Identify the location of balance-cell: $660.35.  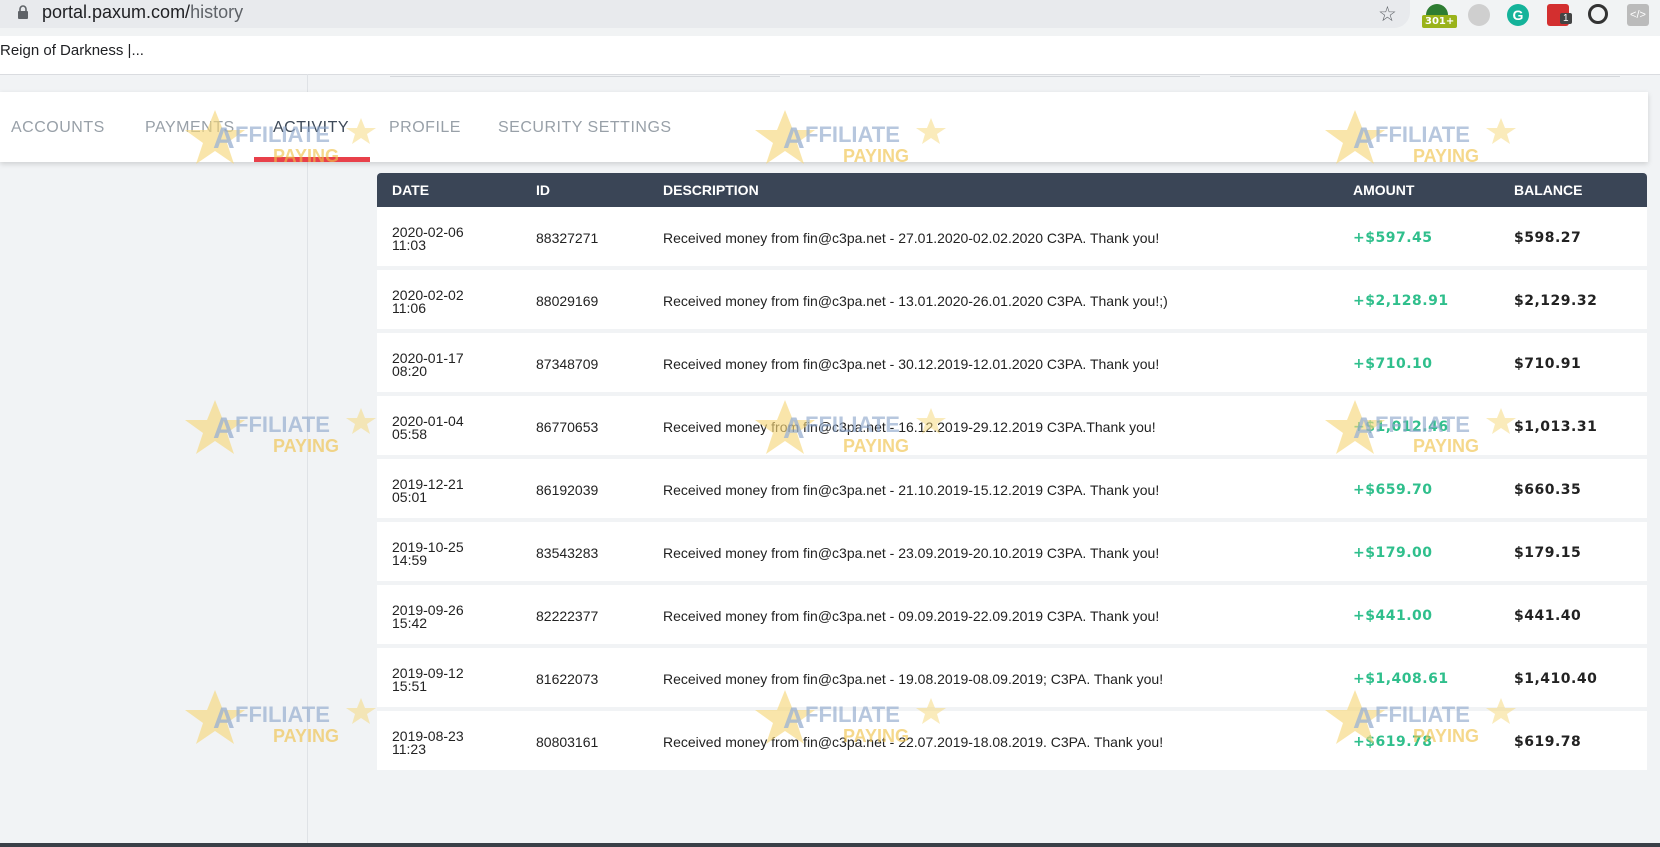
(1548, 490).